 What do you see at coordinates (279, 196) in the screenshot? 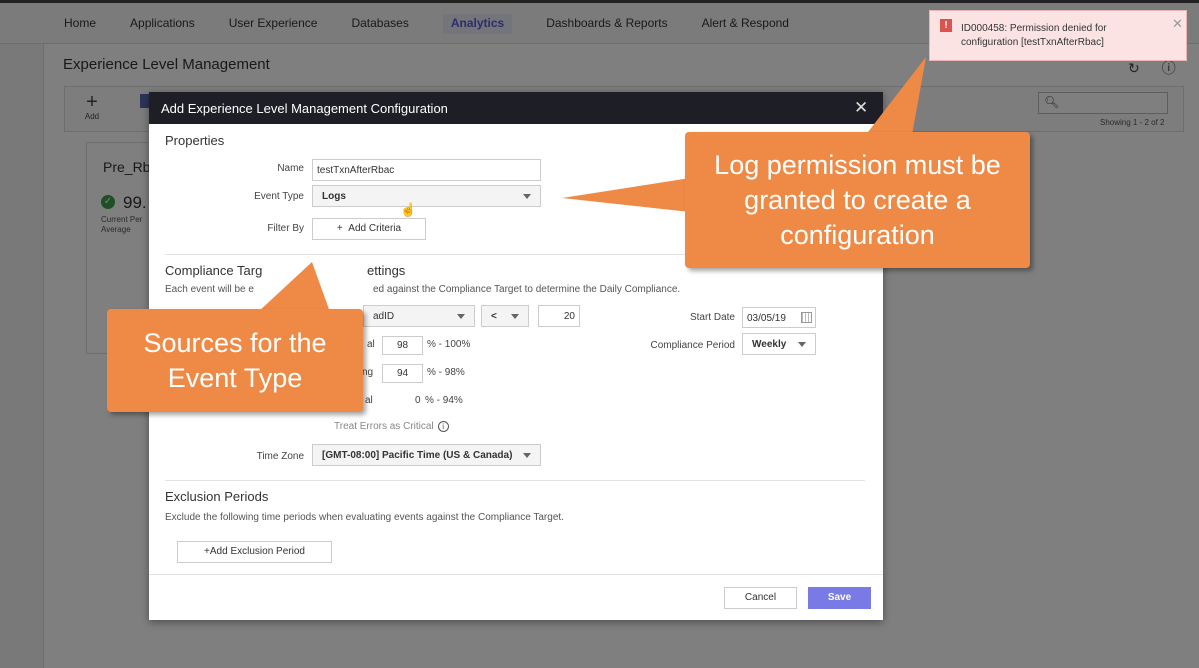
I see `event-type-label: Event Type` at bounding box center [279, 196].